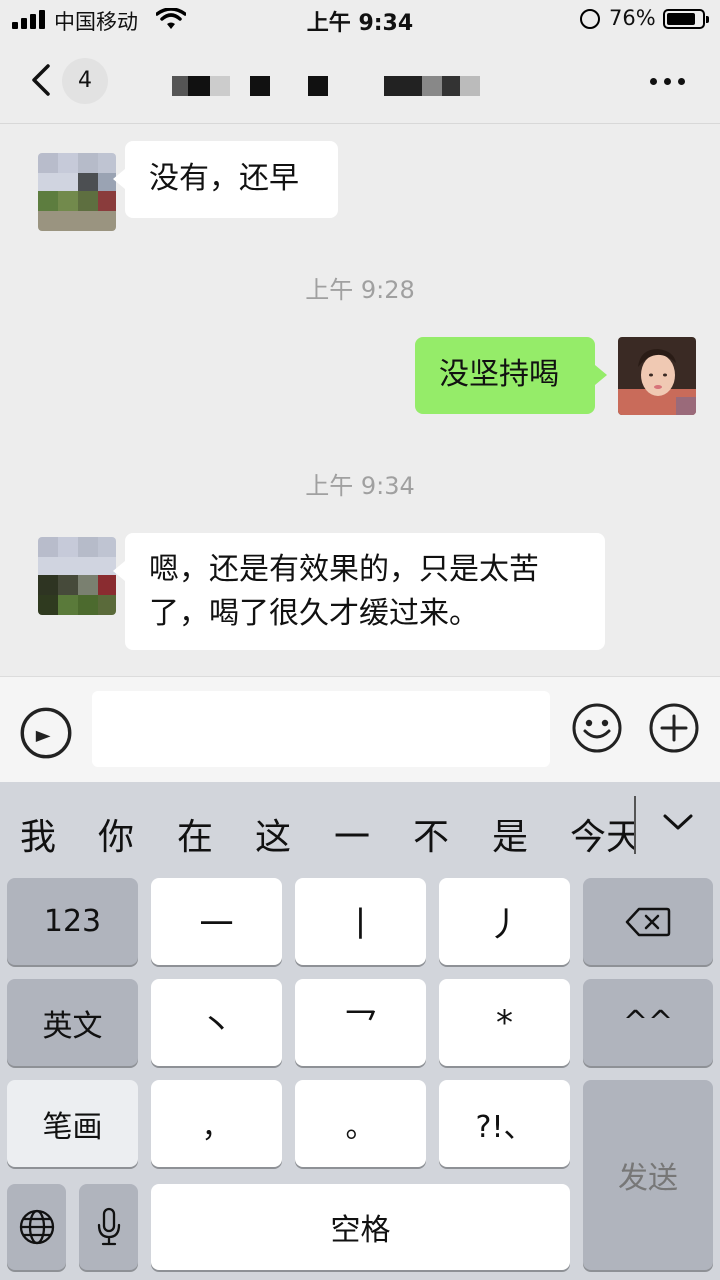 Image resolution: width=720 pixels, height=1280 pixels. Describe the element at coordinates (360, 20) in the screenshot. I see `status-bar: 中国移动 上午 9:34 76%` at that location.